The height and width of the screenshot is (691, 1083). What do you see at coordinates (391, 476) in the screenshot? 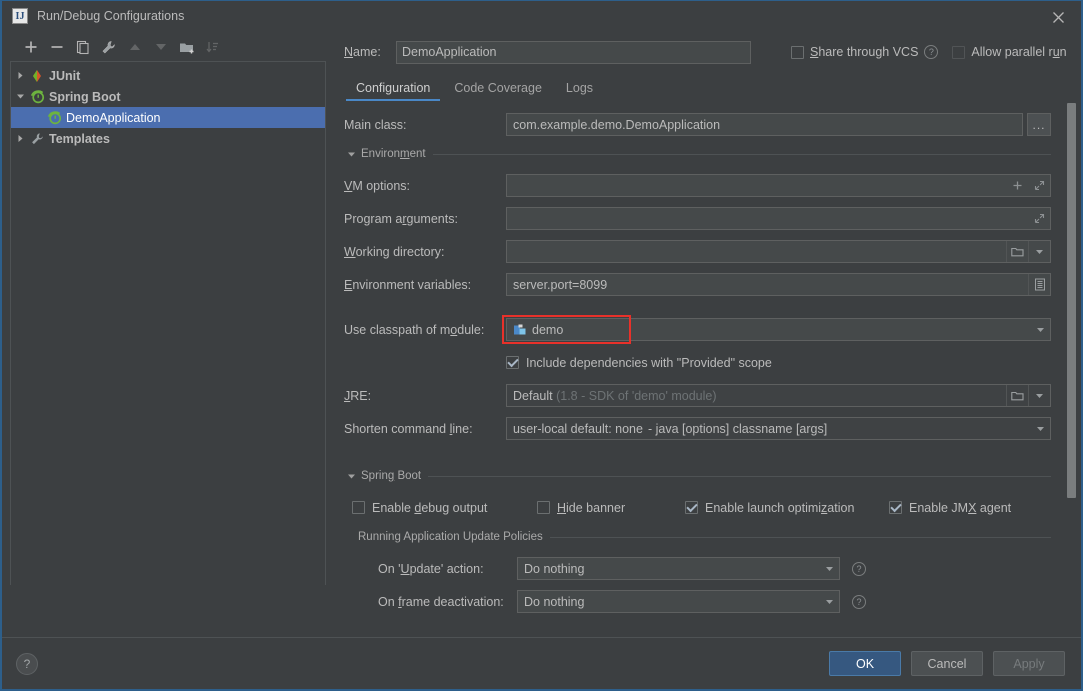
I see `spring-boot-section-label: Spring Boot` at bounding box center [391, 476].